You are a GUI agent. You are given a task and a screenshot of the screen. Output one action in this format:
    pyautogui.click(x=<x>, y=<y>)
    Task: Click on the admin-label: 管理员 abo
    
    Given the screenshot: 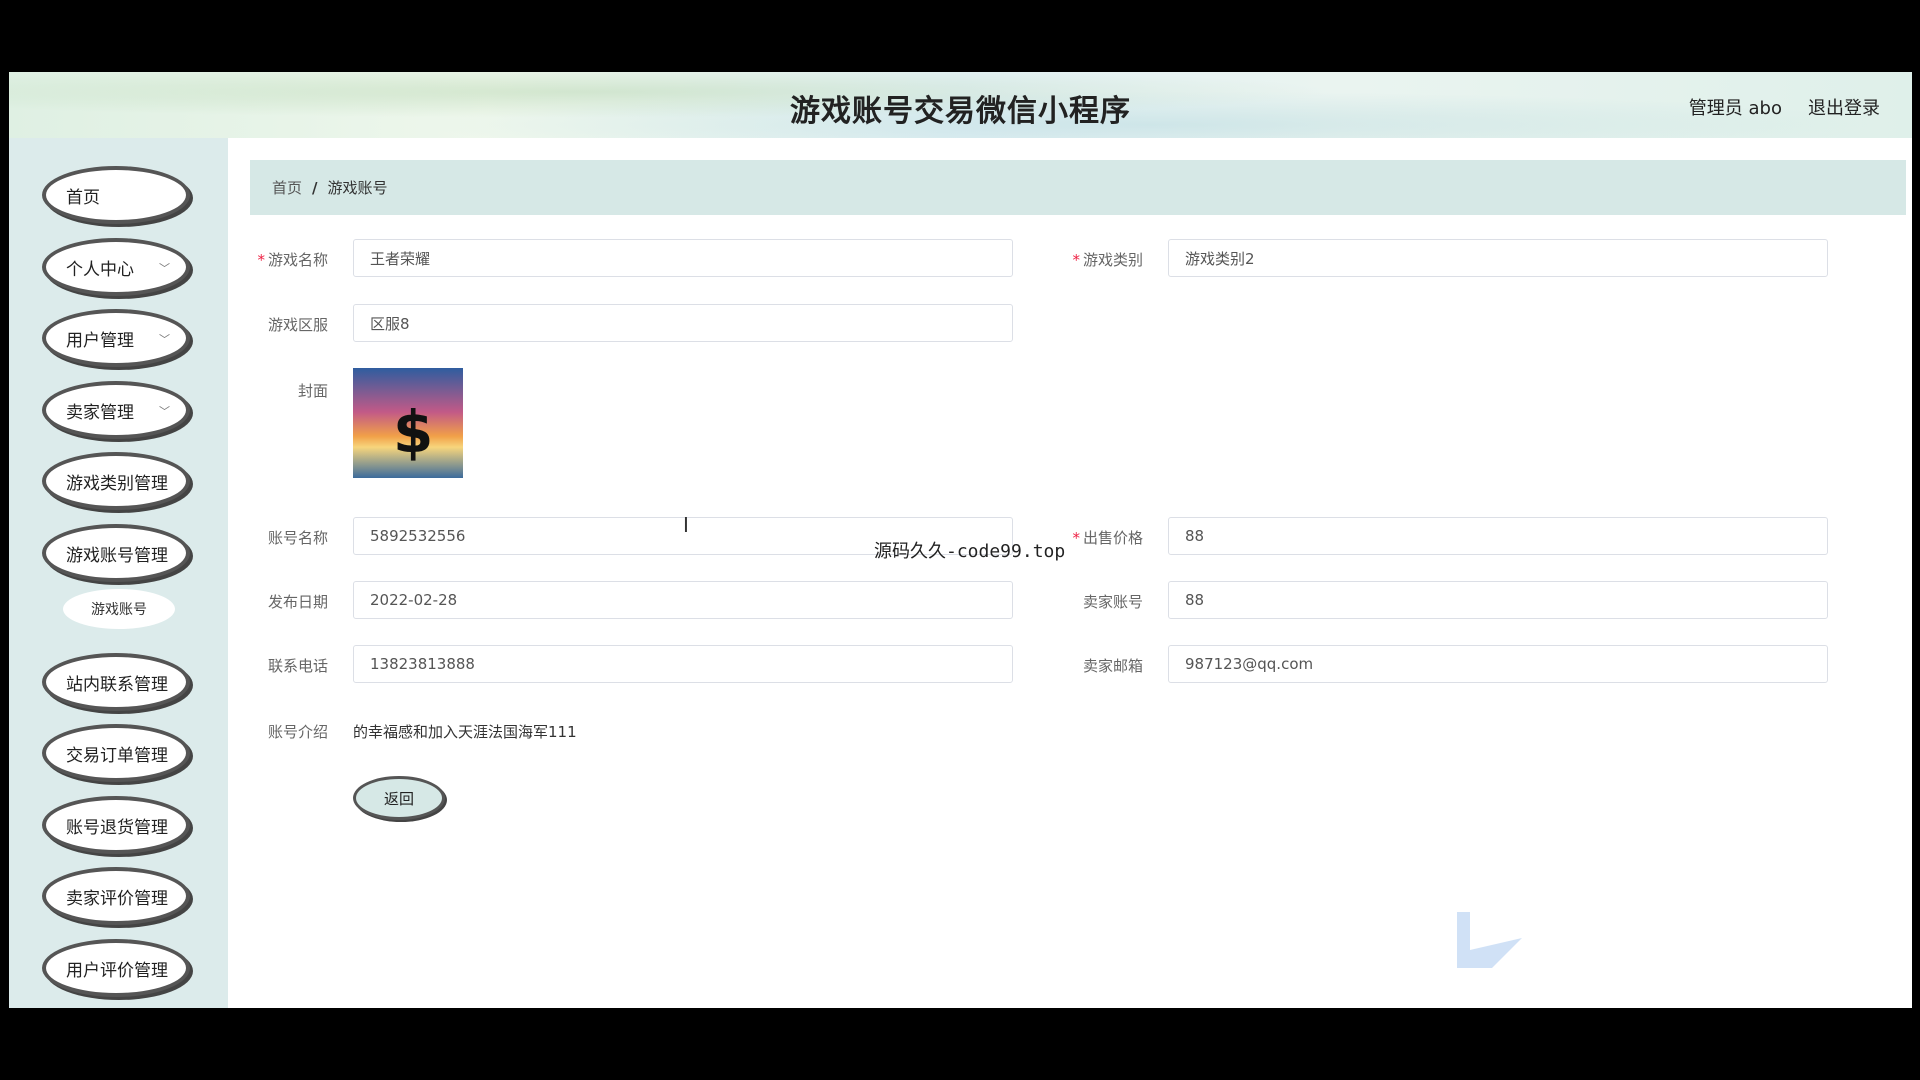 What is the action you would take?
    pyautogui.click(x=1735, y=108)
    